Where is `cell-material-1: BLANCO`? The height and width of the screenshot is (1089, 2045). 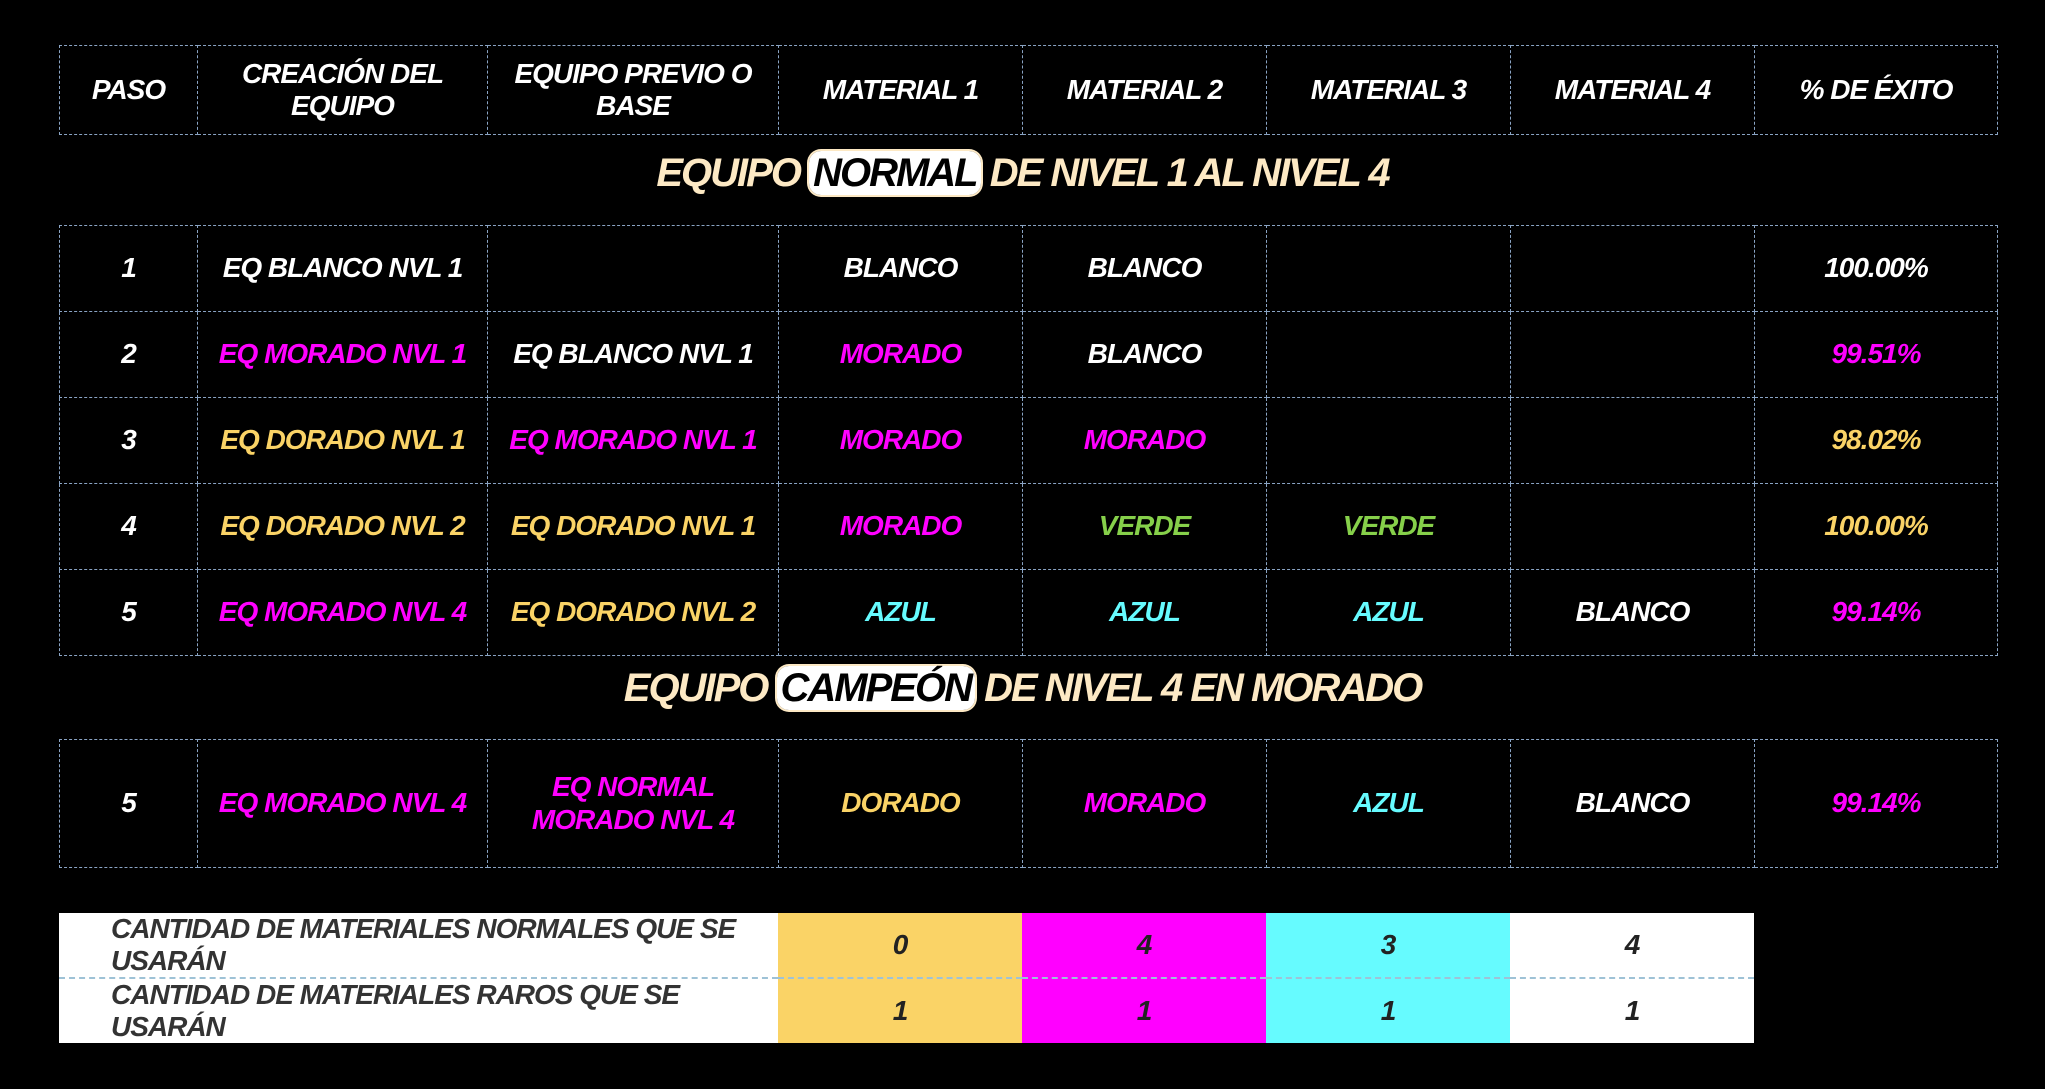 cell-material-1: BLANCO is located at coordinates (900, 268).